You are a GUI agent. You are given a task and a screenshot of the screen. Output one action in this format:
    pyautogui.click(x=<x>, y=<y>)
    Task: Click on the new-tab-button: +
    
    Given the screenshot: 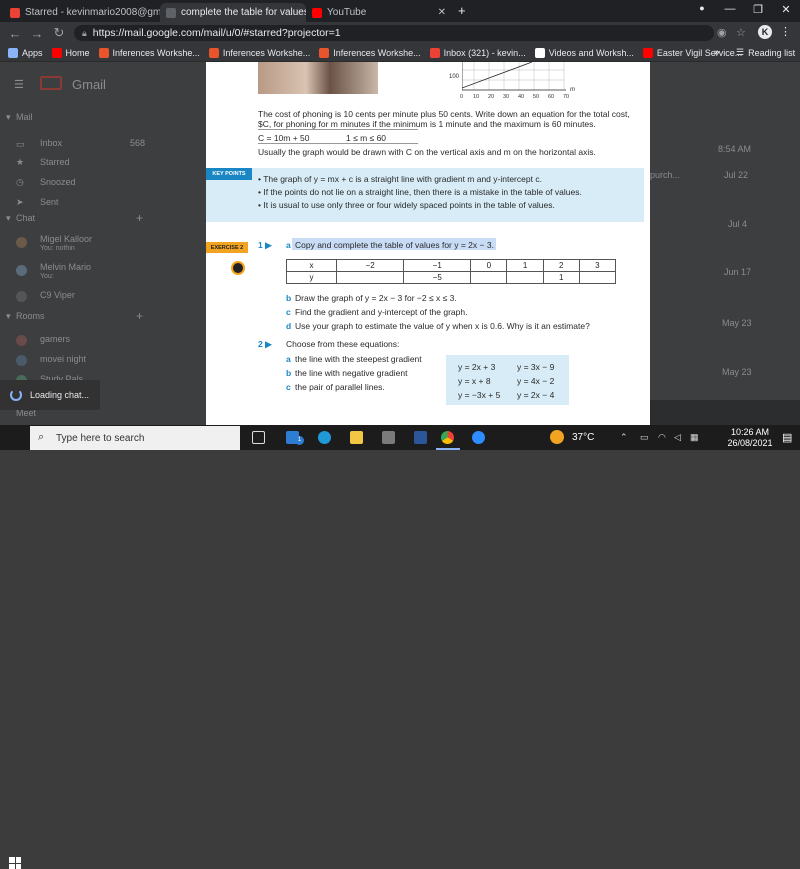 What is the action you would take?
    pyautogui.click(x=462, y=10)
    